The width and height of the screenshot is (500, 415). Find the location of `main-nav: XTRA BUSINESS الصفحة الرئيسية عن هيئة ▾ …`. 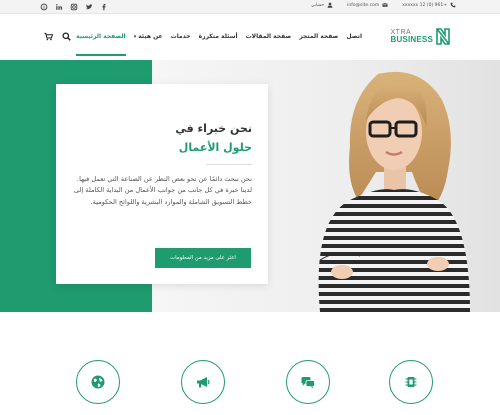

main-nav: XTRA BUSINESS الصفحة الرئيسية عن هيئة ▾ … is located at coordinates (250, 37).